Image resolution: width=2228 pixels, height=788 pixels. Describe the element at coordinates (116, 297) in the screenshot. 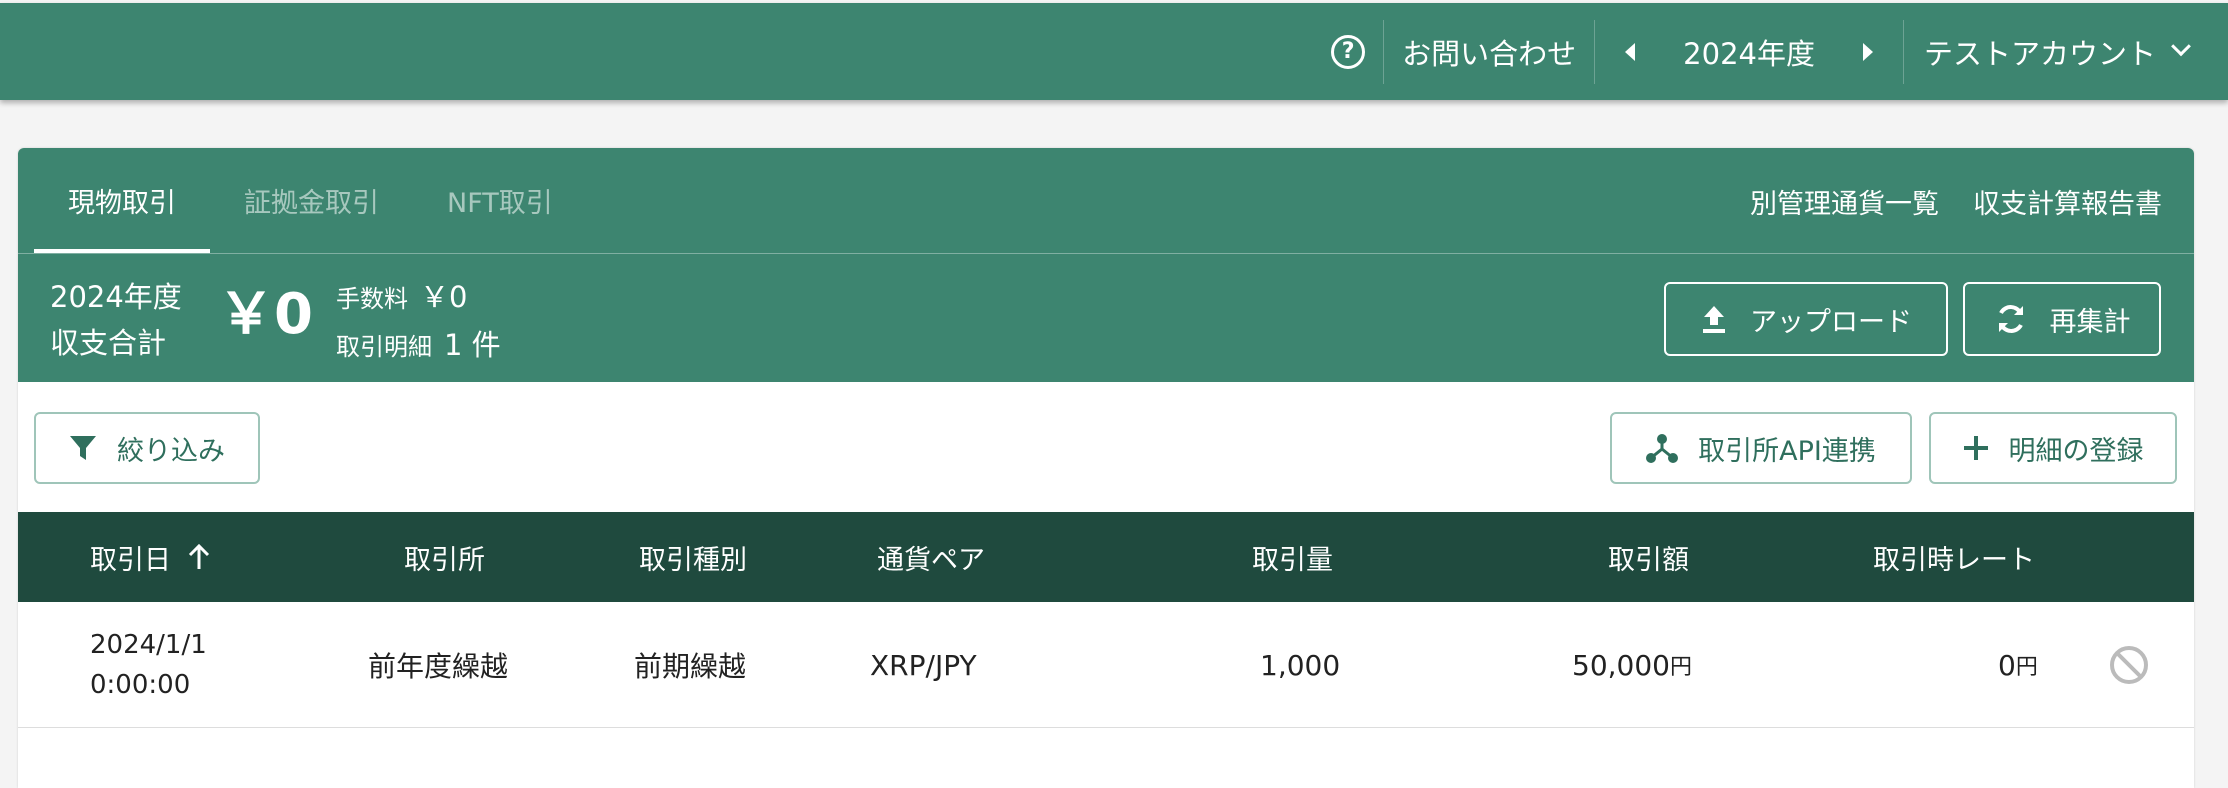

I see `summary-year: 2024年度` at that location.